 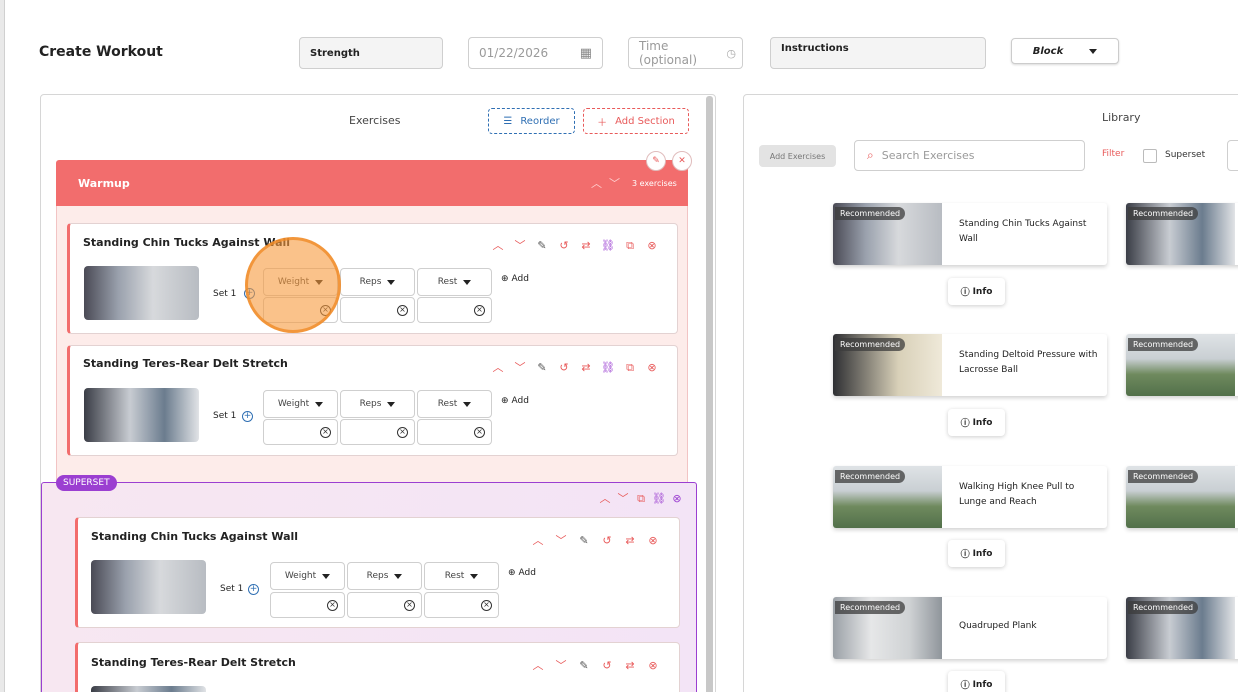 What do you see at coordinates (797, 156) in the screenshot?
I see `add-exercises-button: Add Exercises` at bounding box center [797, 156].